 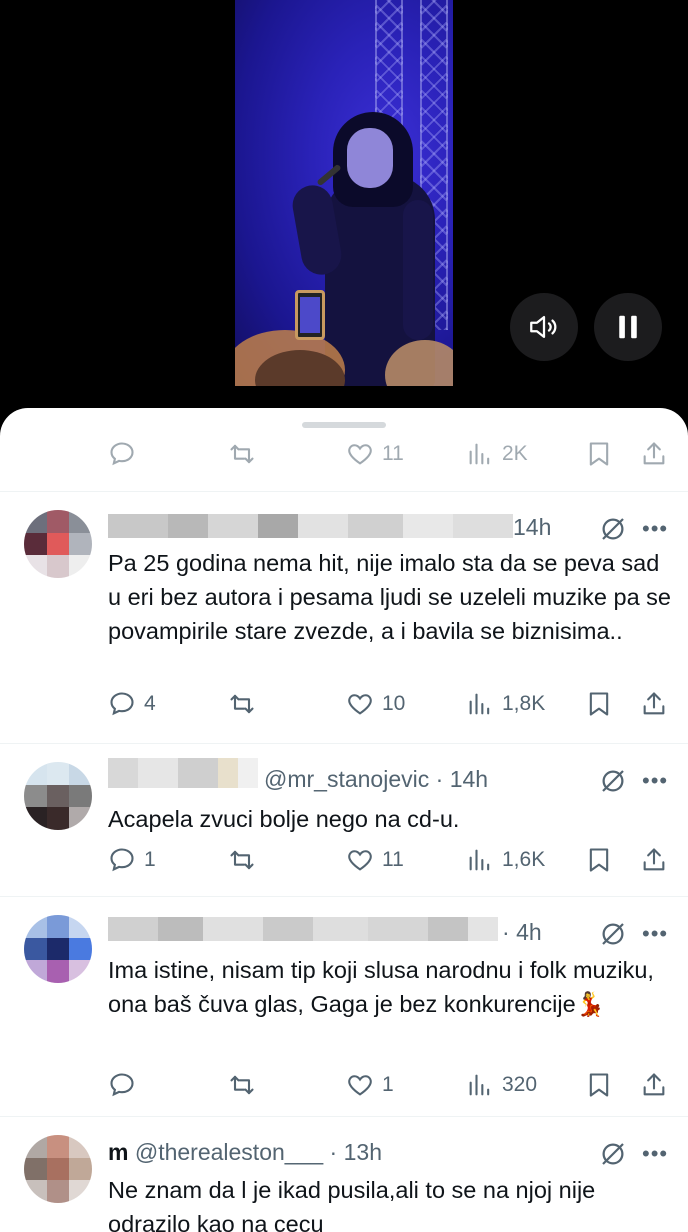 I want to click on views-count: 1,8K, so click(x=524, y=703).